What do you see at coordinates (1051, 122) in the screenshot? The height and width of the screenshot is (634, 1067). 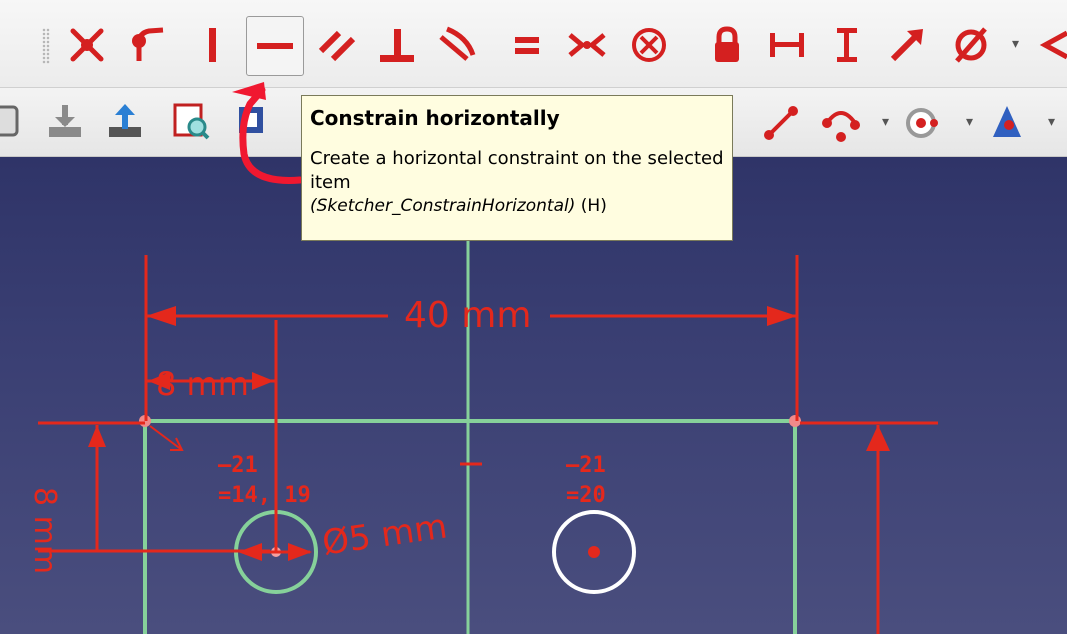 I see `point-dropdown-arrow: ▾` at bounding box center [1051, 122].